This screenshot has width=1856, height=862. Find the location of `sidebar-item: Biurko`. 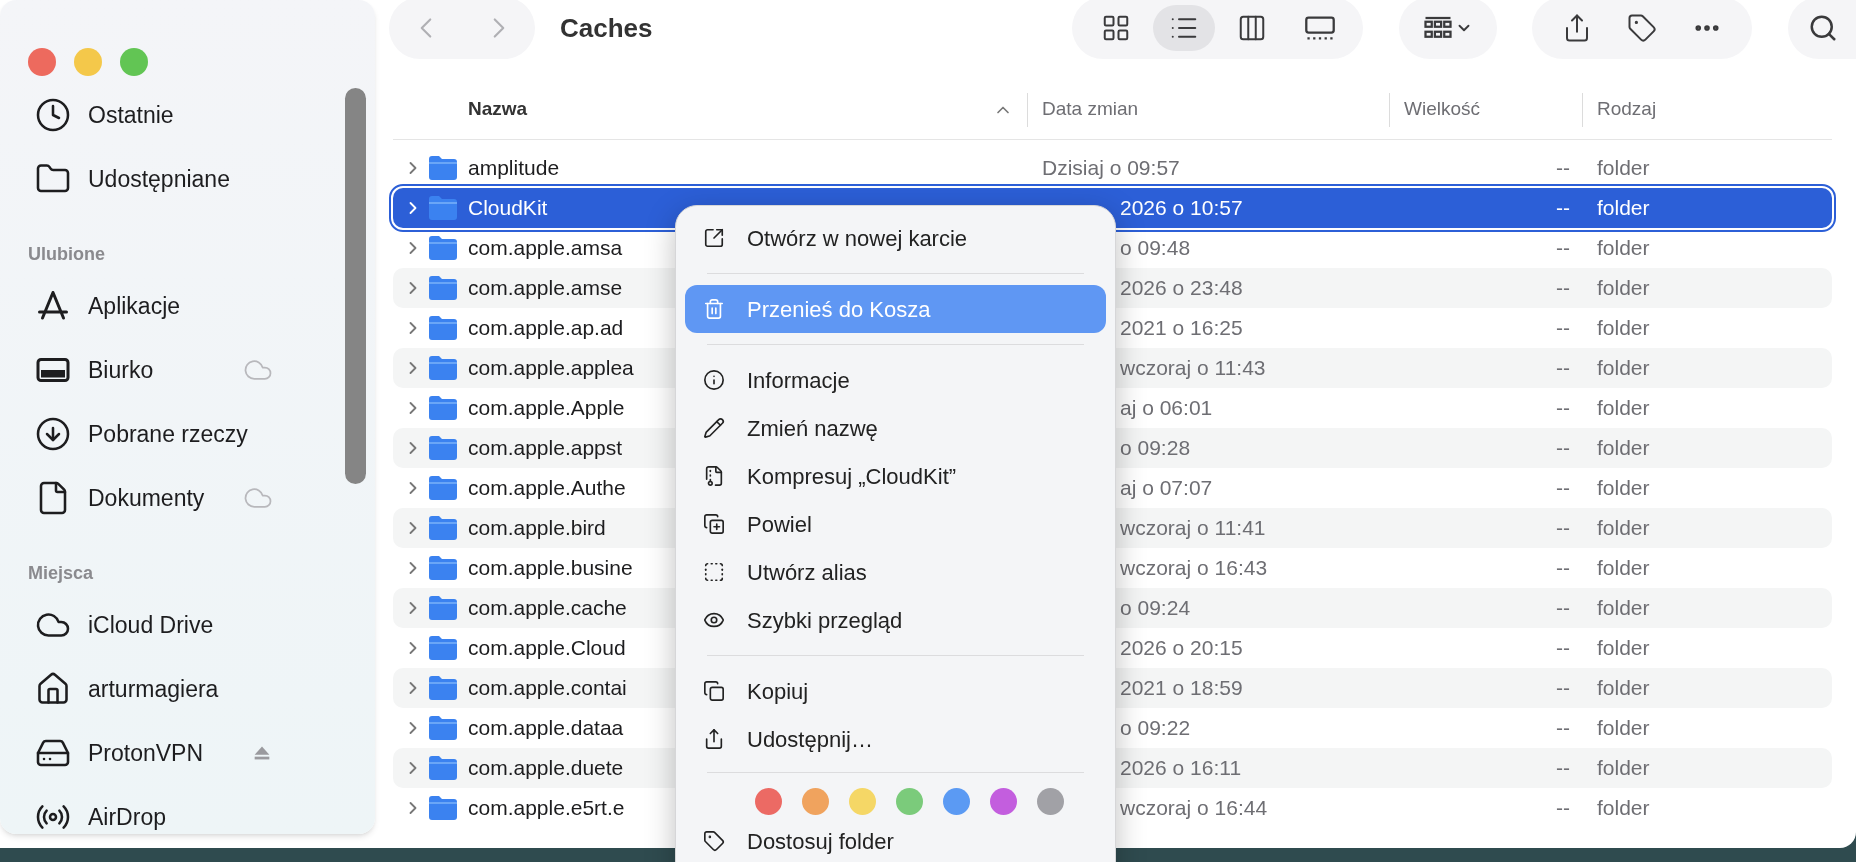

sidebar-item: Biurko is located at coordinates (187, 370).